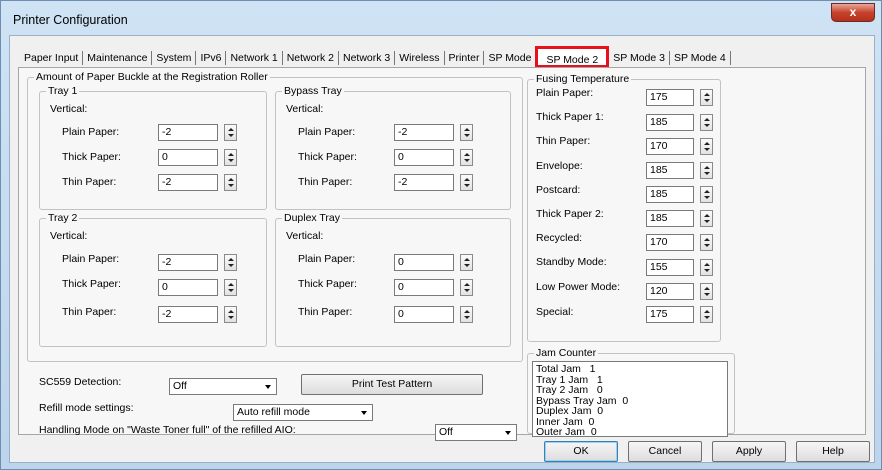 The width and height of the screenshot is (882, 470). Describe the element at coordinates (424, 132) in the screenshot. I see `bypass-plain-input: -2` at that location.